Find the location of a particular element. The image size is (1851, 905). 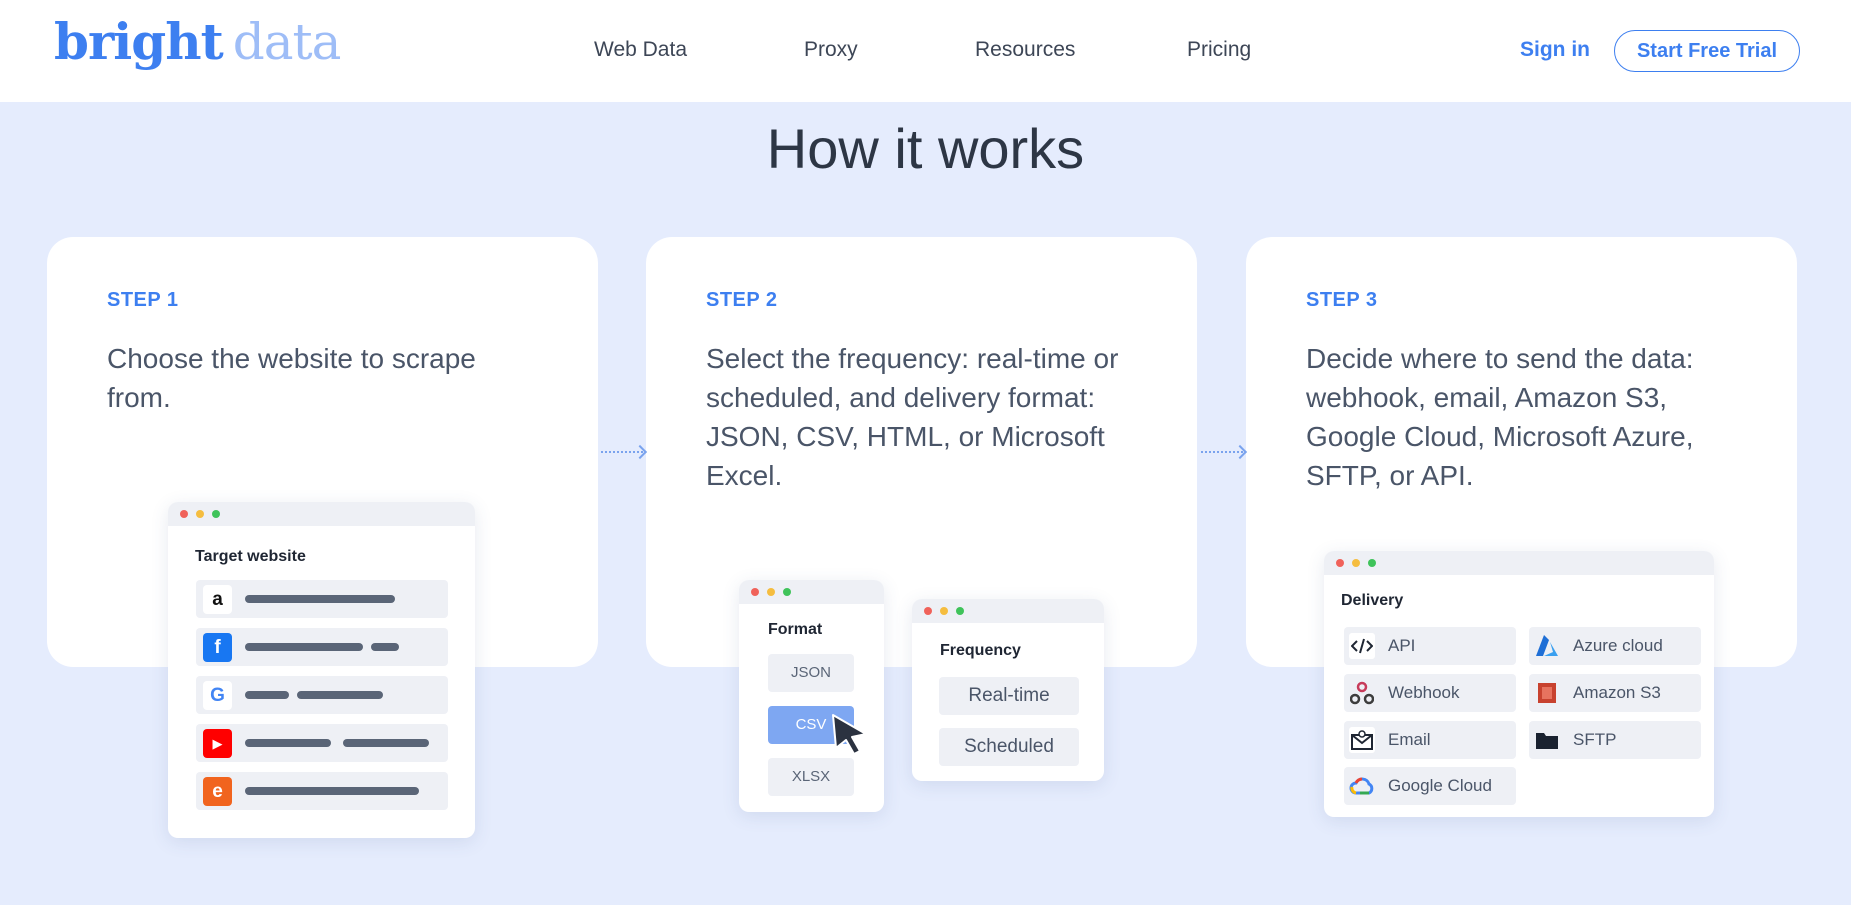

target-website-window: Target website a f G ▶ e is located at coordinates (321, 670).